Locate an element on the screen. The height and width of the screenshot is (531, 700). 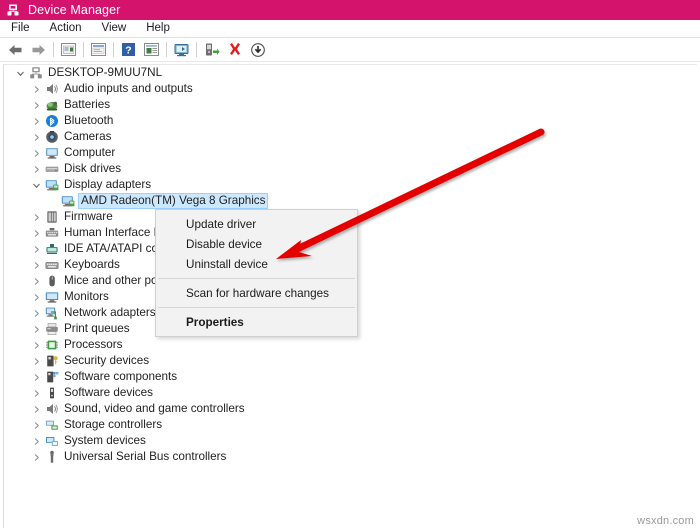
tree-item-label: Universal Serial Bus controllers is located at coordinates (145, 456).